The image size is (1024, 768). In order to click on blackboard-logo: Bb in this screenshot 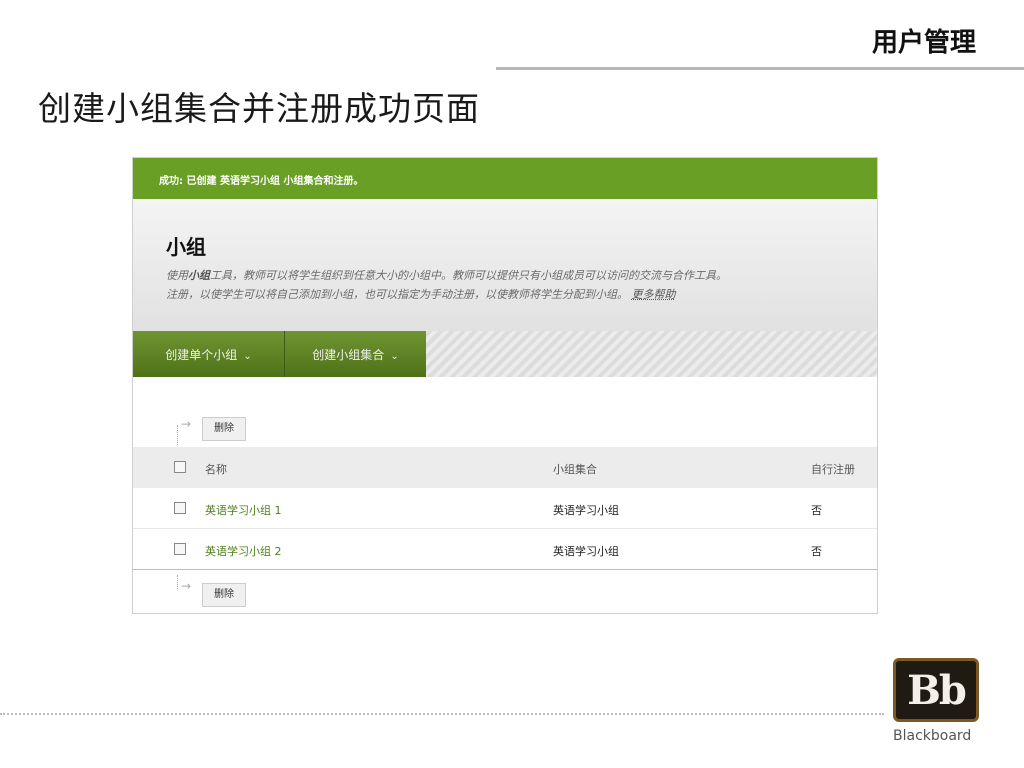, I will do `click(936, 690)`.